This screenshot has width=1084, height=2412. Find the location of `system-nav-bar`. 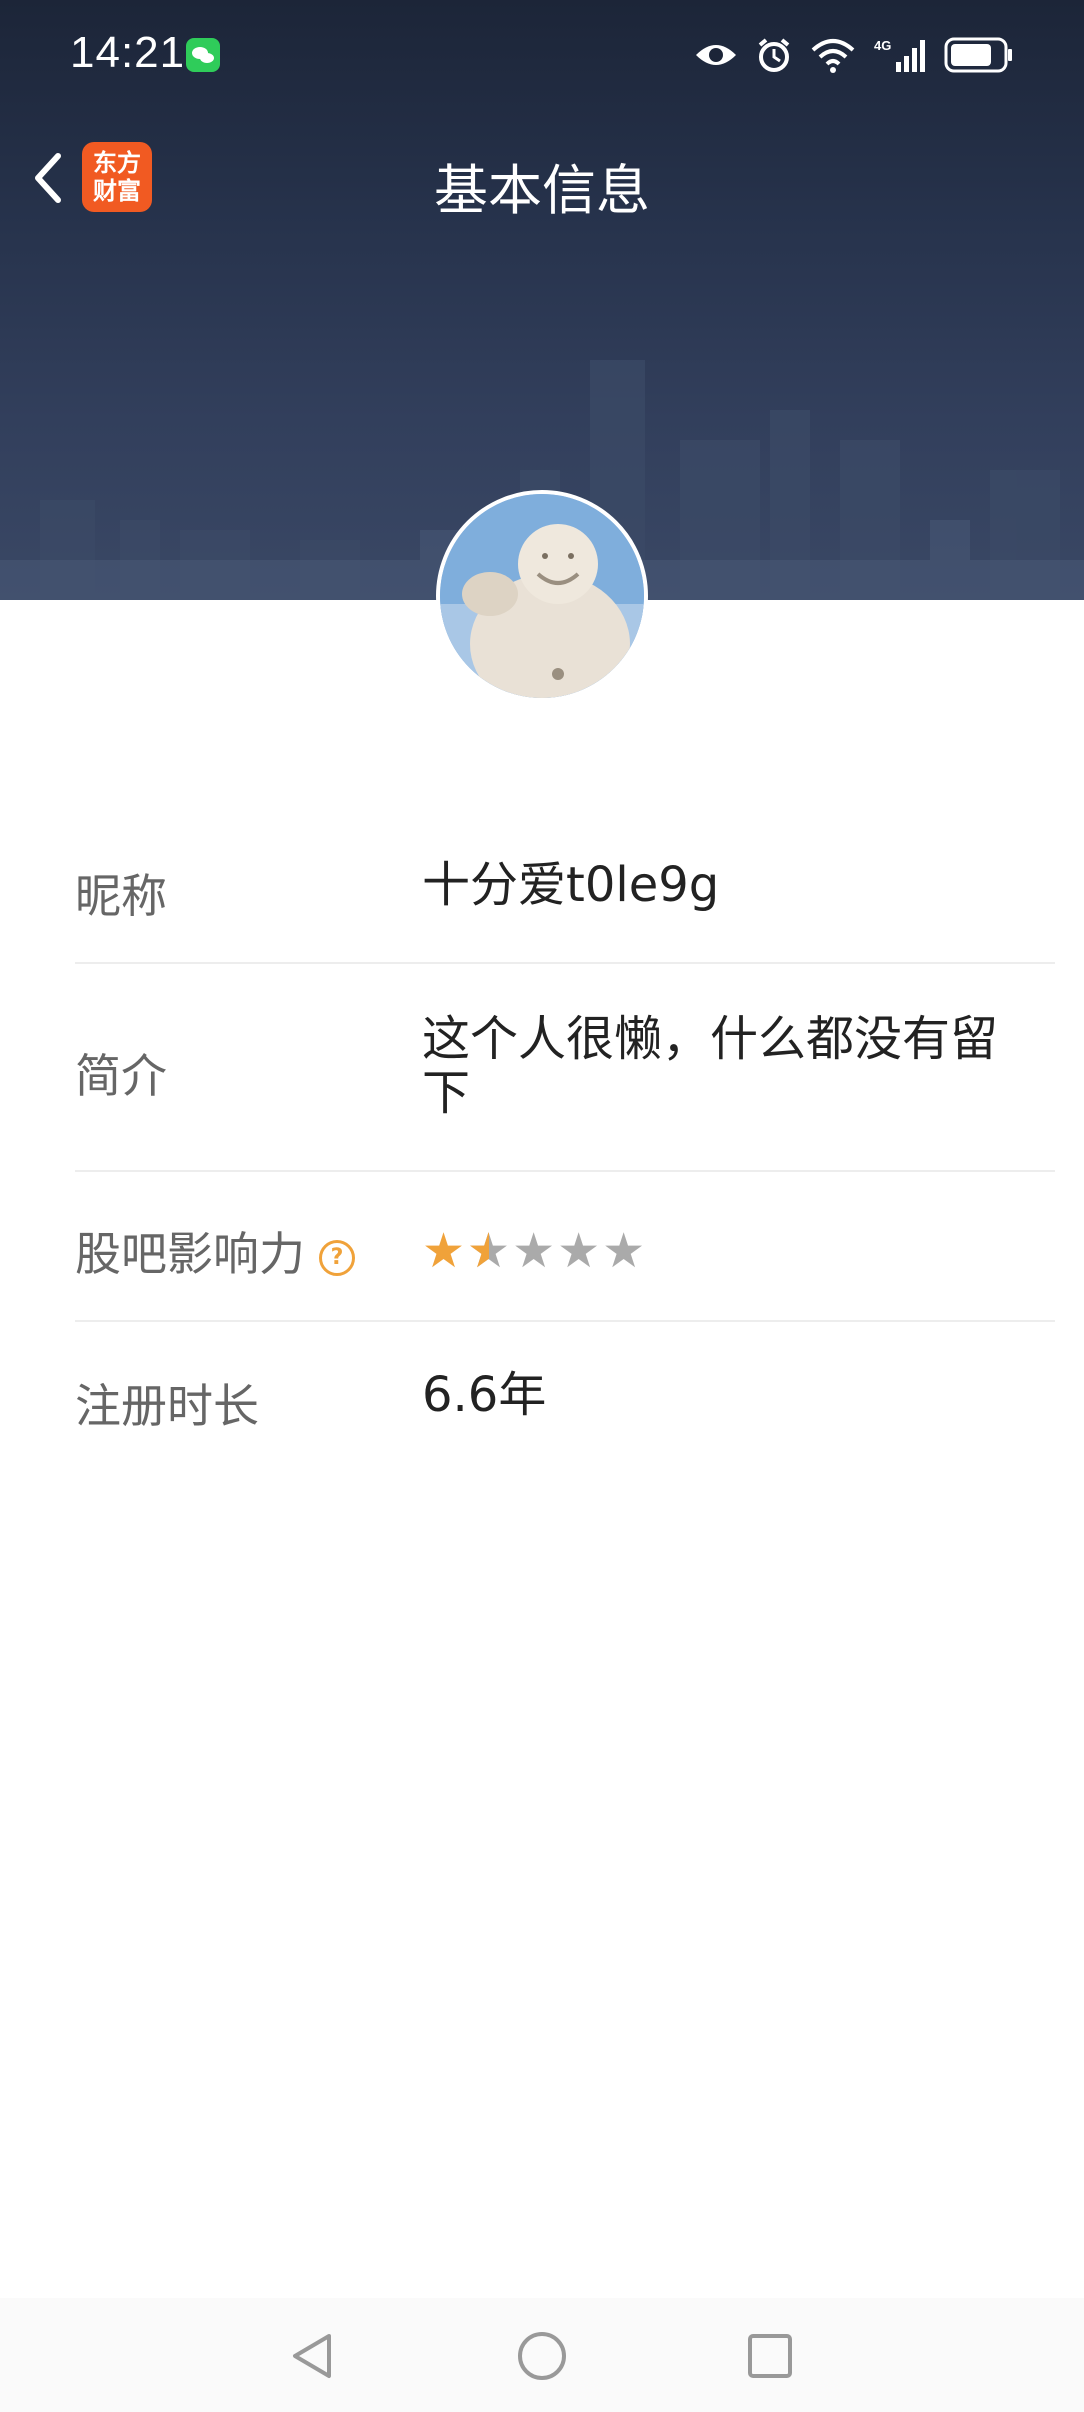

system-nav-bar is located at coordinates (542, 2355).